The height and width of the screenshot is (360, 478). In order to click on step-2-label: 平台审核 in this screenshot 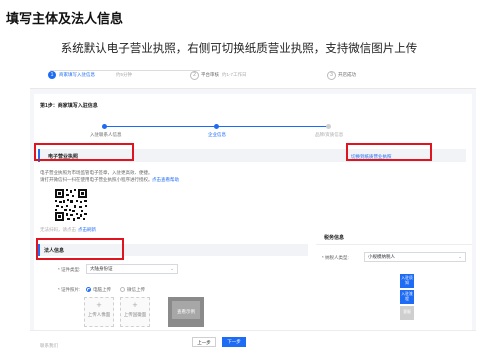, I will do `click(210, 74)`.